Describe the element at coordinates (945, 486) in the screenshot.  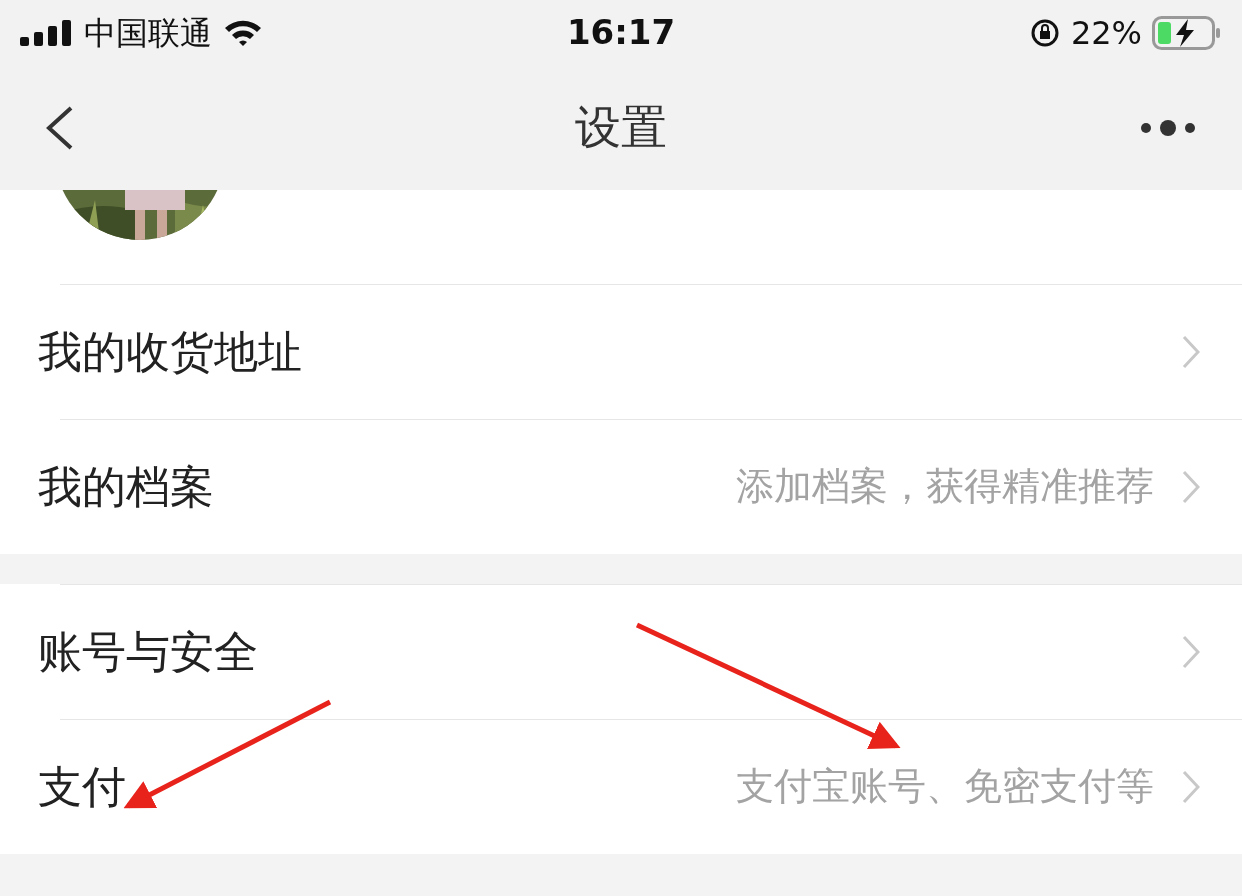
I see `row-value: 添加档案，获得精准推荐` at that location.